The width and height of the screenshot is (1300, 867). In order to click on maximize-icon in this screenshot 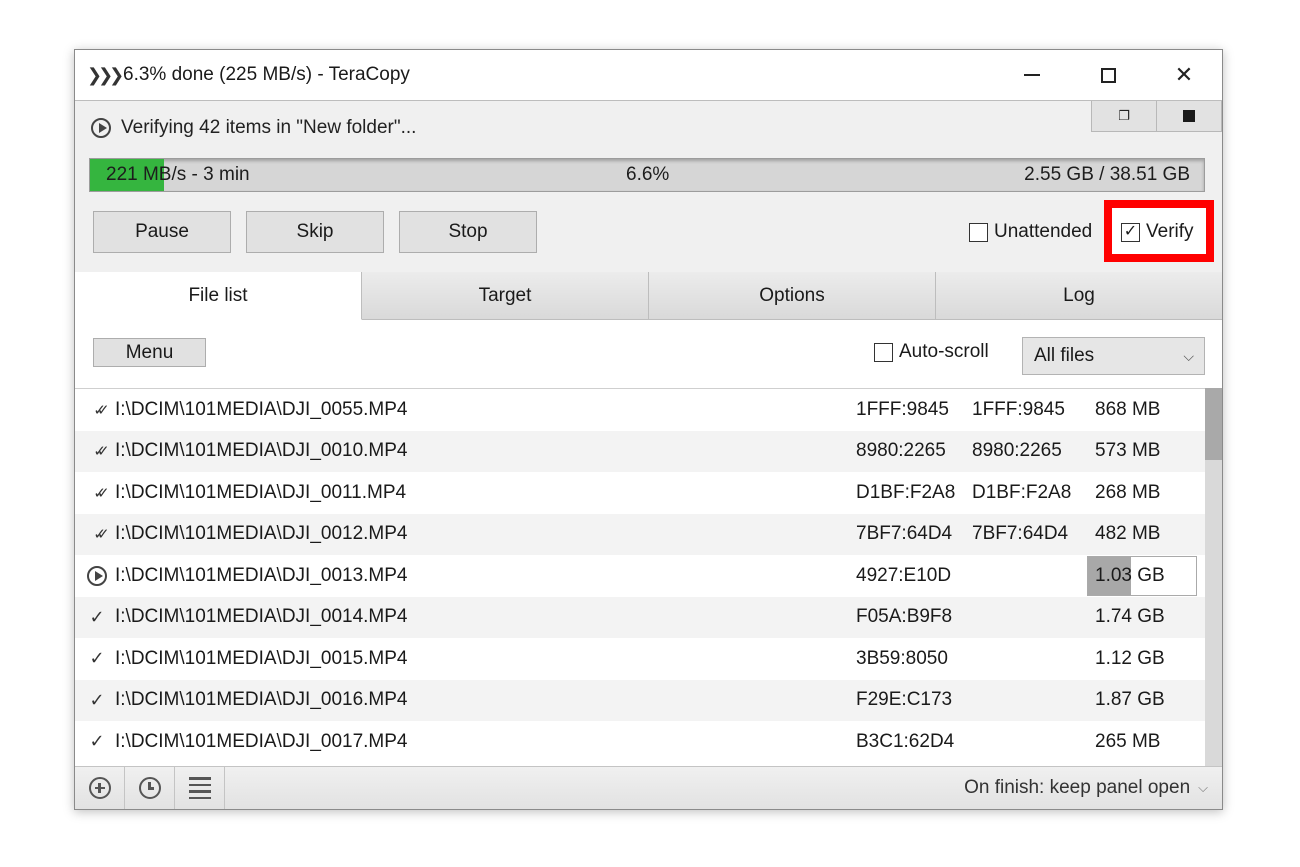, I will do `click(1108, 75)`.